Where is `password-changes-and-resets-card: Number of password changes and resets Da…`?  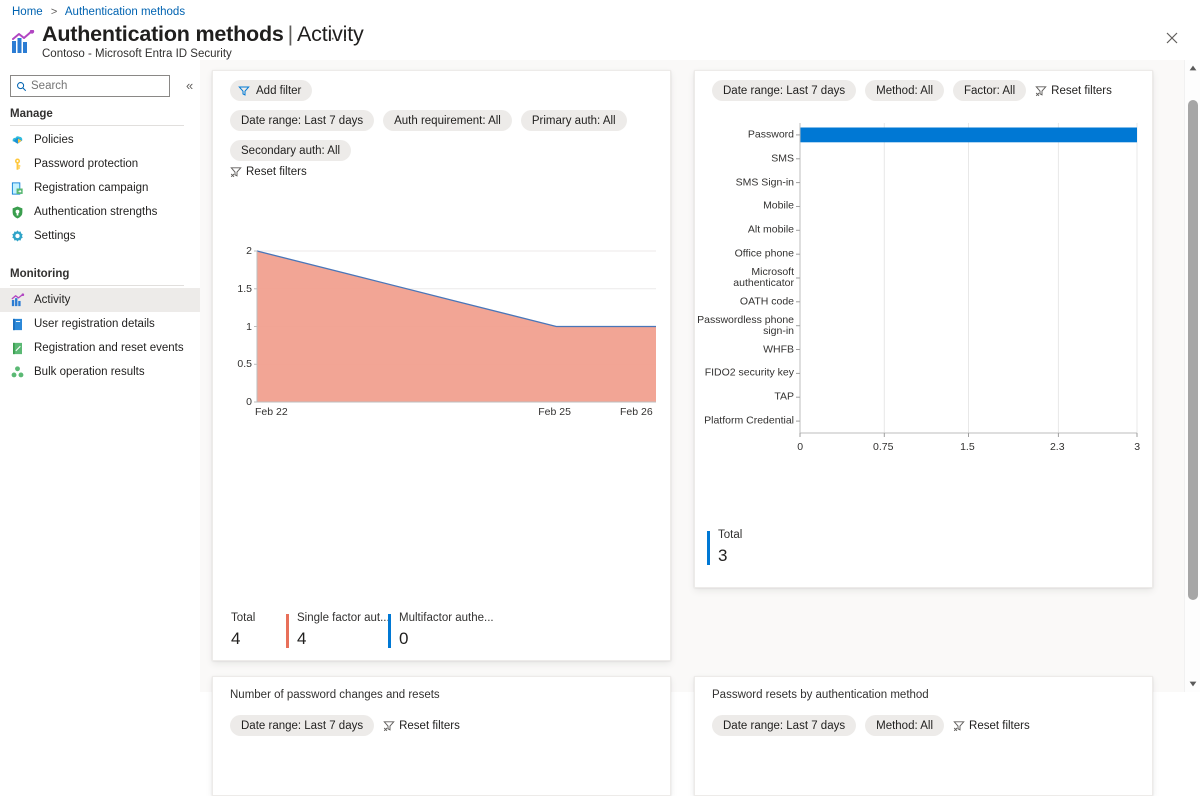
password-changes-and-resets-card: Number of password changes and resets Da… is located at coordinates (441, 736).